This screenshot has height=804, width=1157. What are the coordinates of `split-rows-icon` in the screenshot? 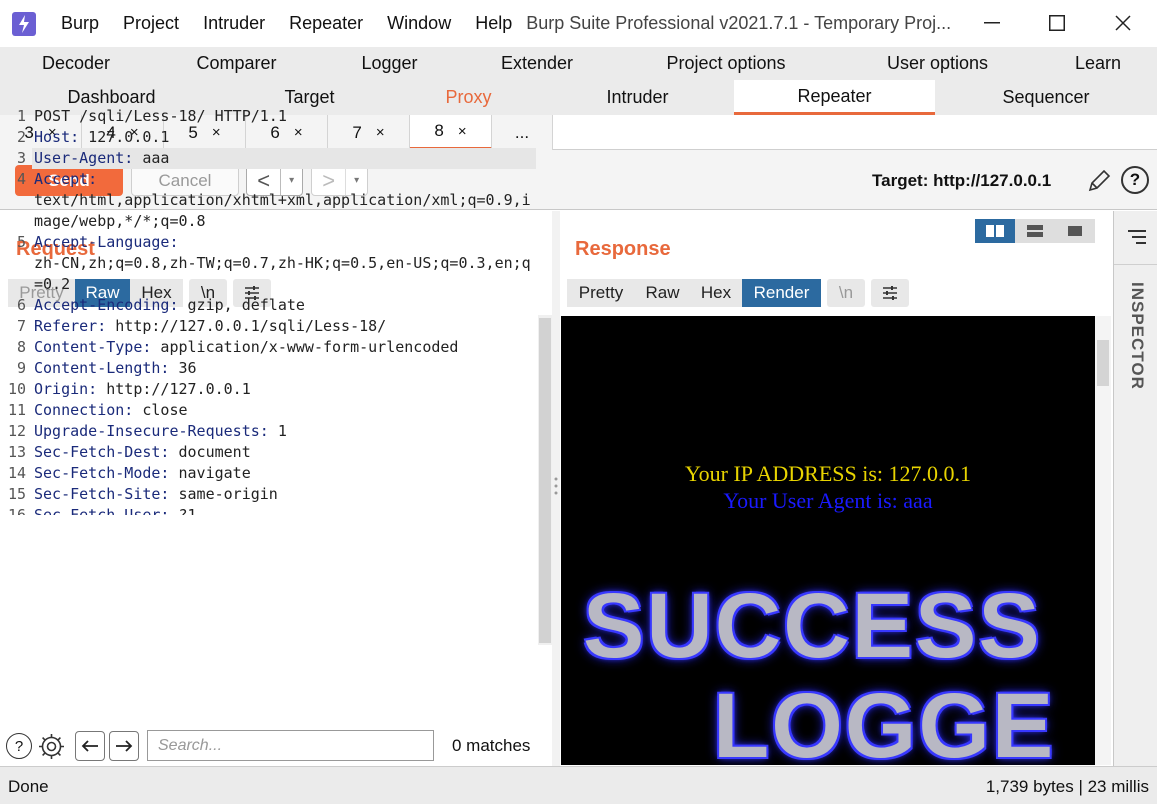 It's located at (1035, 231).